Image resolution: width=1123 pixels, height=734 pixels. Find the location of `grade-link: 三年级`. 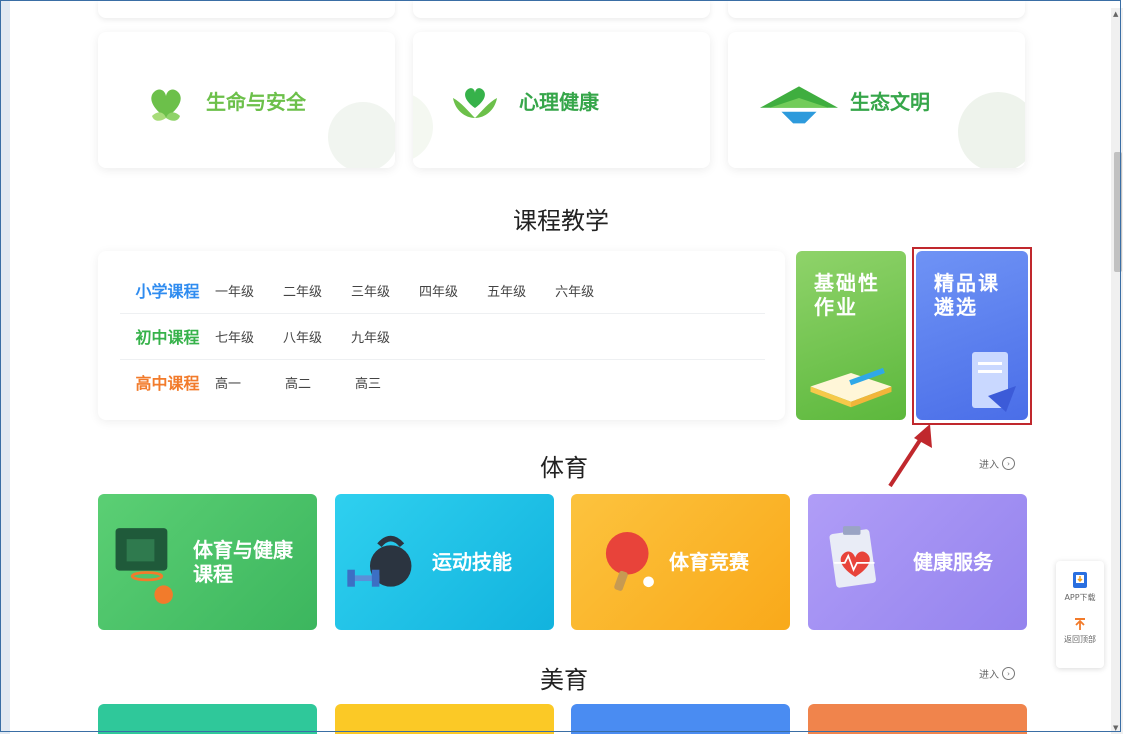

grade-link: 三年级 is located at coordinates (370, 290).